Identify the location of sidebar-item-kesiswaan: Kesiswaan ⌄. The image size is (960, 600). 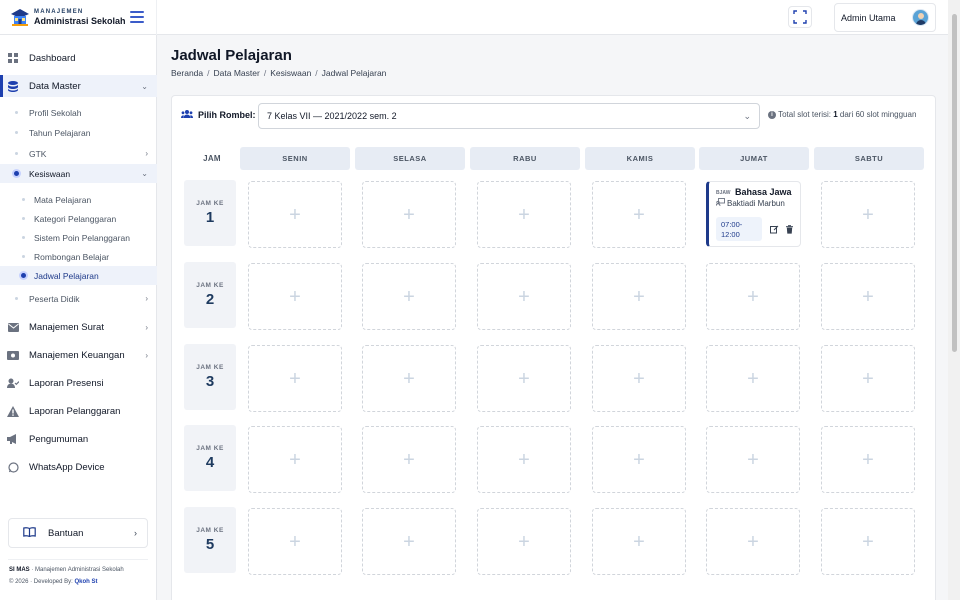
(78, 173).